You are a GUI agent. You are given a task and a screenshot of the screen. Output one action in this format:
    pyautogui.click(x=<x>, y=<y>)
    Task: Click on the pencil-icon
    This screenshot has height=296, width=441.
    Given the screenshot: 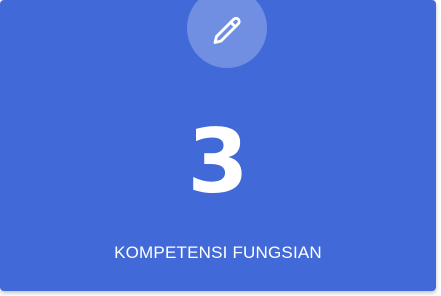 What is the action you would take?
    pyautogui.click(x=227, y=30)
    